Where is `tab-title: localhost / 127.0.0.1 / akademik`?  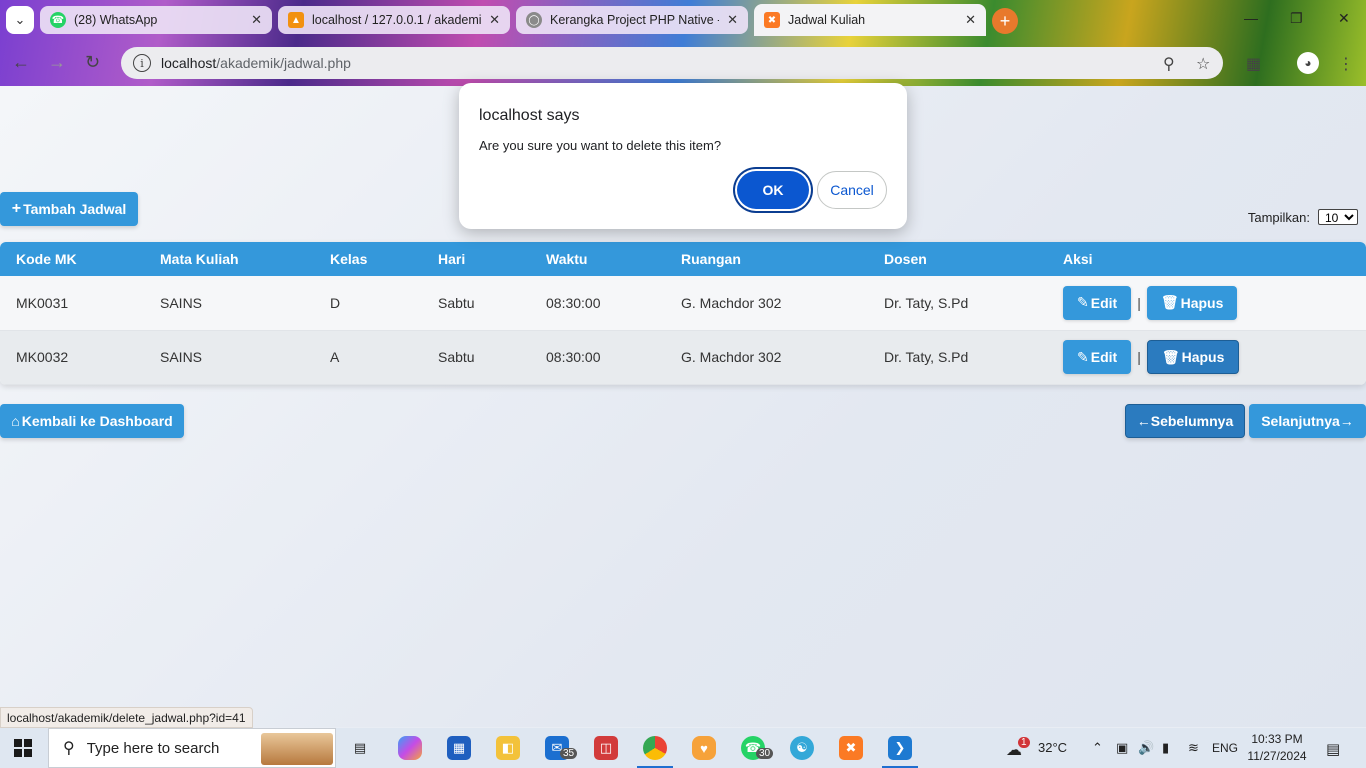 tab-title: localhost / 127.0.0.1 / akademik is located at coordinates (397, 20).